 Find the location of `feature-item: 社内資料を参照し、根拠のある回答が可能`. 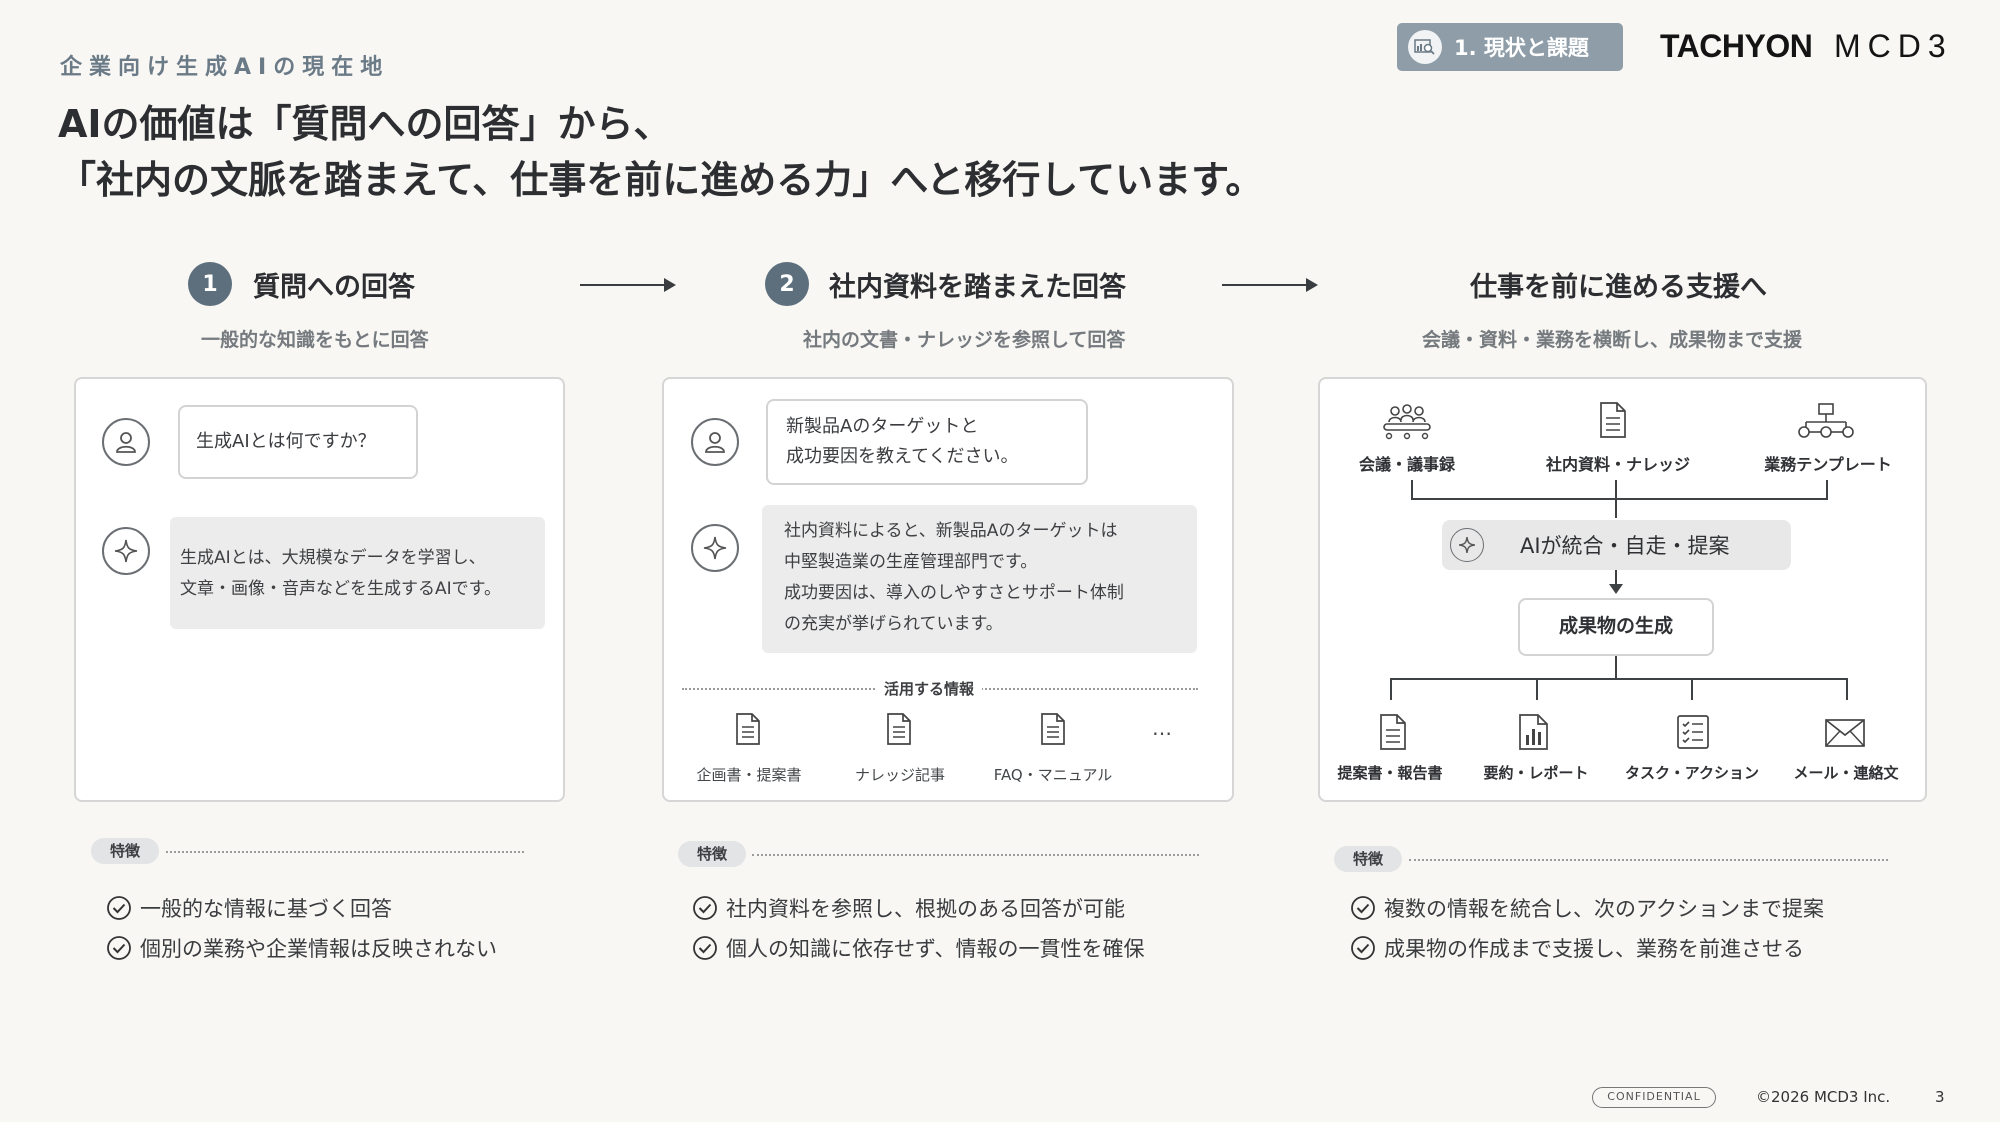

feature-item: 社内資料を参照し、根拠のある回答が可能 is located at coordinates (908, 908).